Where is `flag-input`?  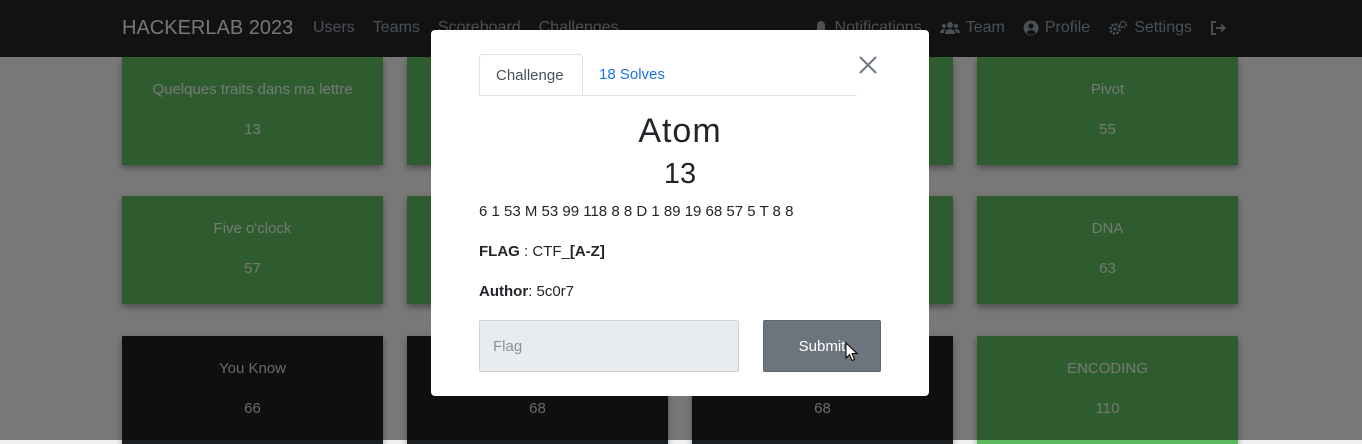 flag-input is located at coordinates (609, 346).